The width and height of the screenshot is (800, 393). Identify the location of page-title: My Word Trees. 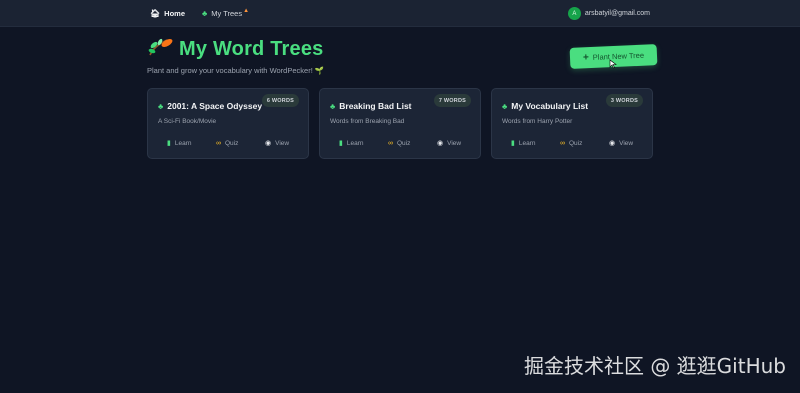
(235, 49).